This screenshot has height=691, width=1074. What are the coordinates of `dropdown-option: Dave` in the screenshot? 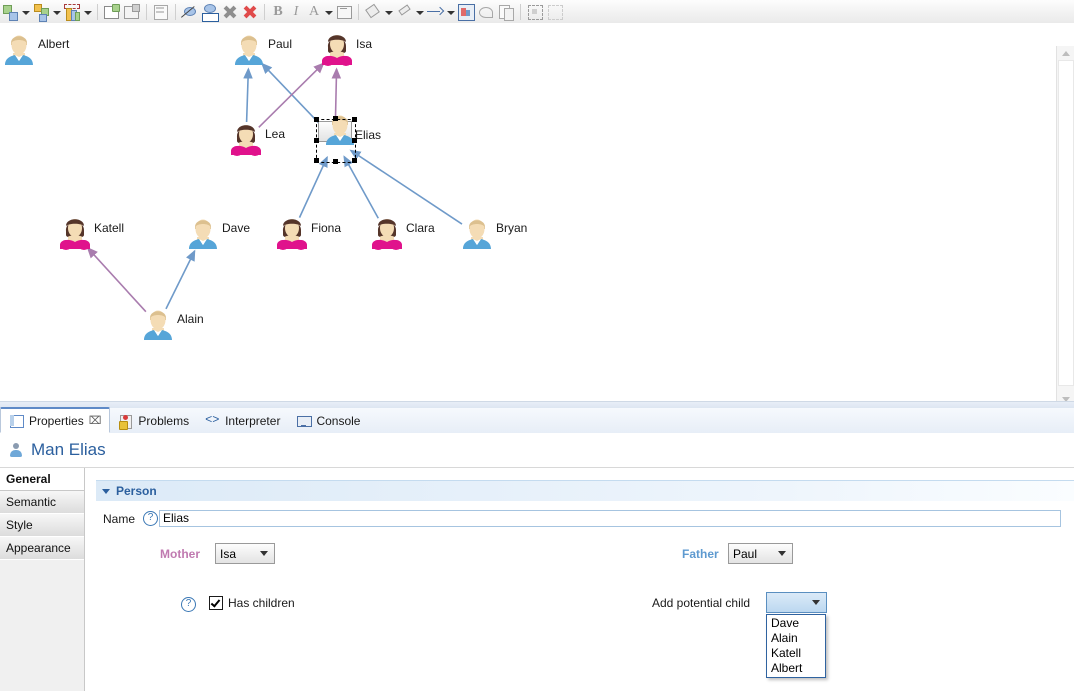 It's located at (796, 623).